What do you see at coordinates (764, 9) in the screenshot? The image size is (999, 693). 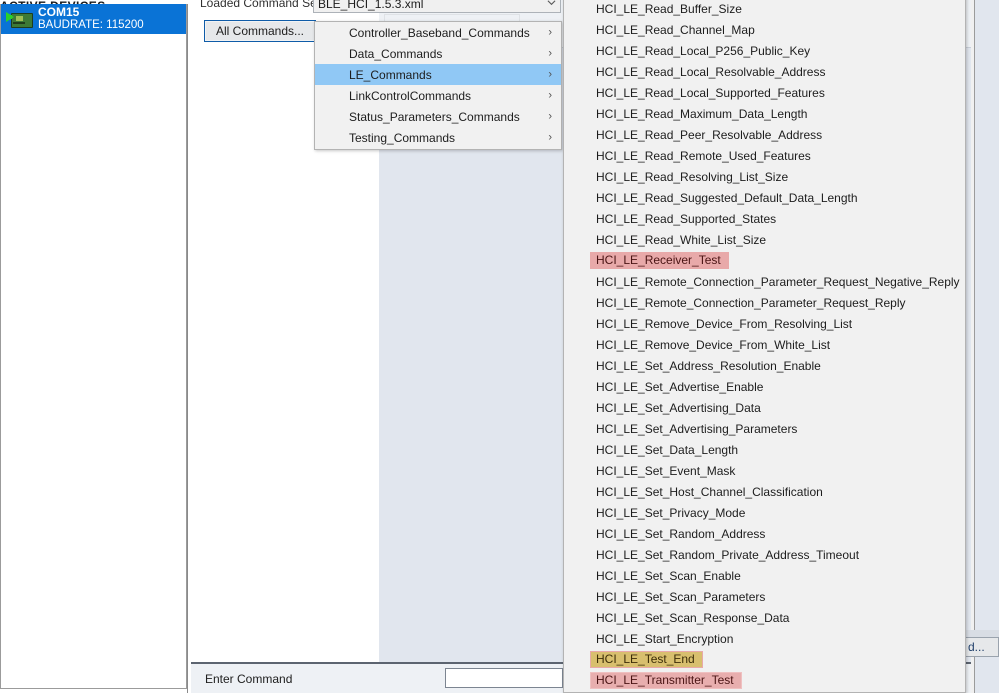 I see `command-menu-item: HCI_LE_Read_Buffer_Size` at bounding box center [764, 9].